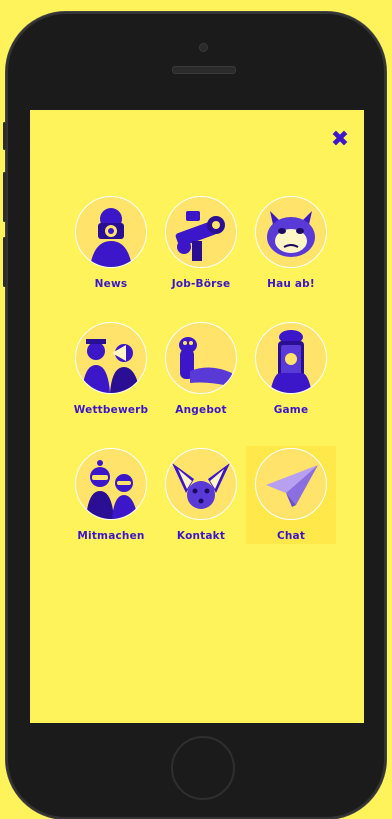  I want to click on volume-up-button, so click(4, 197).